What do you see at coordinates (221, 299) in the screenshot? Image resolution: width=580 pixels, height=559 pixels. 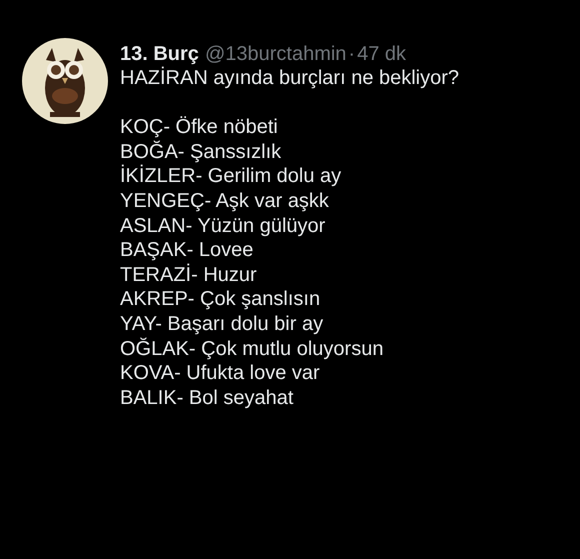 I see `tweet-line: AKREP- Çok şanslısın` at bounding box center [221, 299].